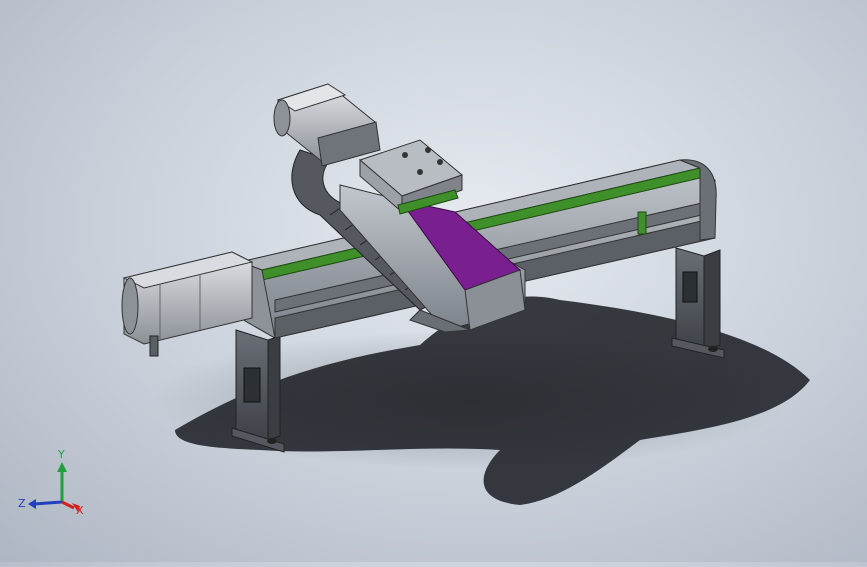  Describe the element at coordinates (258, 391) in the screenshot. I see `left-support-leg` at that location.